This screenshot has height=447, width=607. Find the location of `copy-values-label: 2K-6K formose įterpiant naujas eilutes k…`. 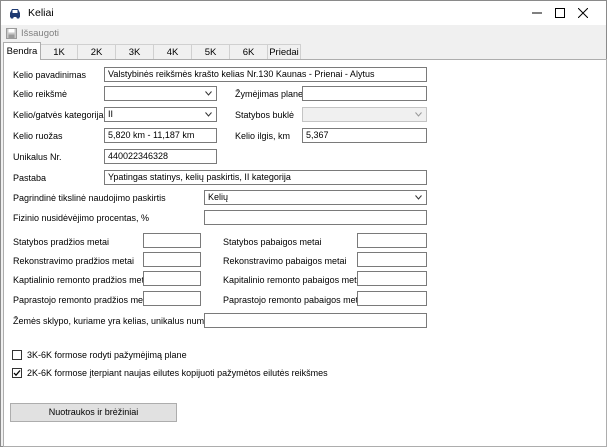

copy-values-label: 2K-6K formose įterpiant naujas eilutes k… is located at coordinates (177, 373).